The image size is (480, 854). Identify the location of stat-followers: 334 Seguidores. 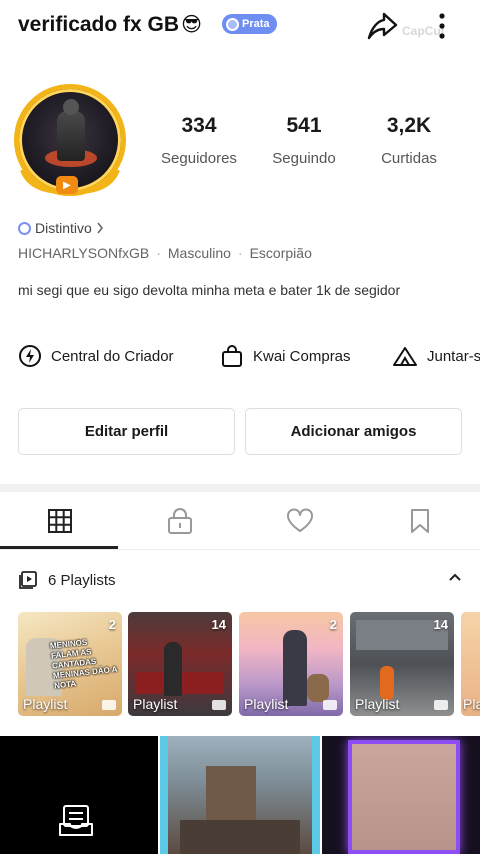
(199, 140).